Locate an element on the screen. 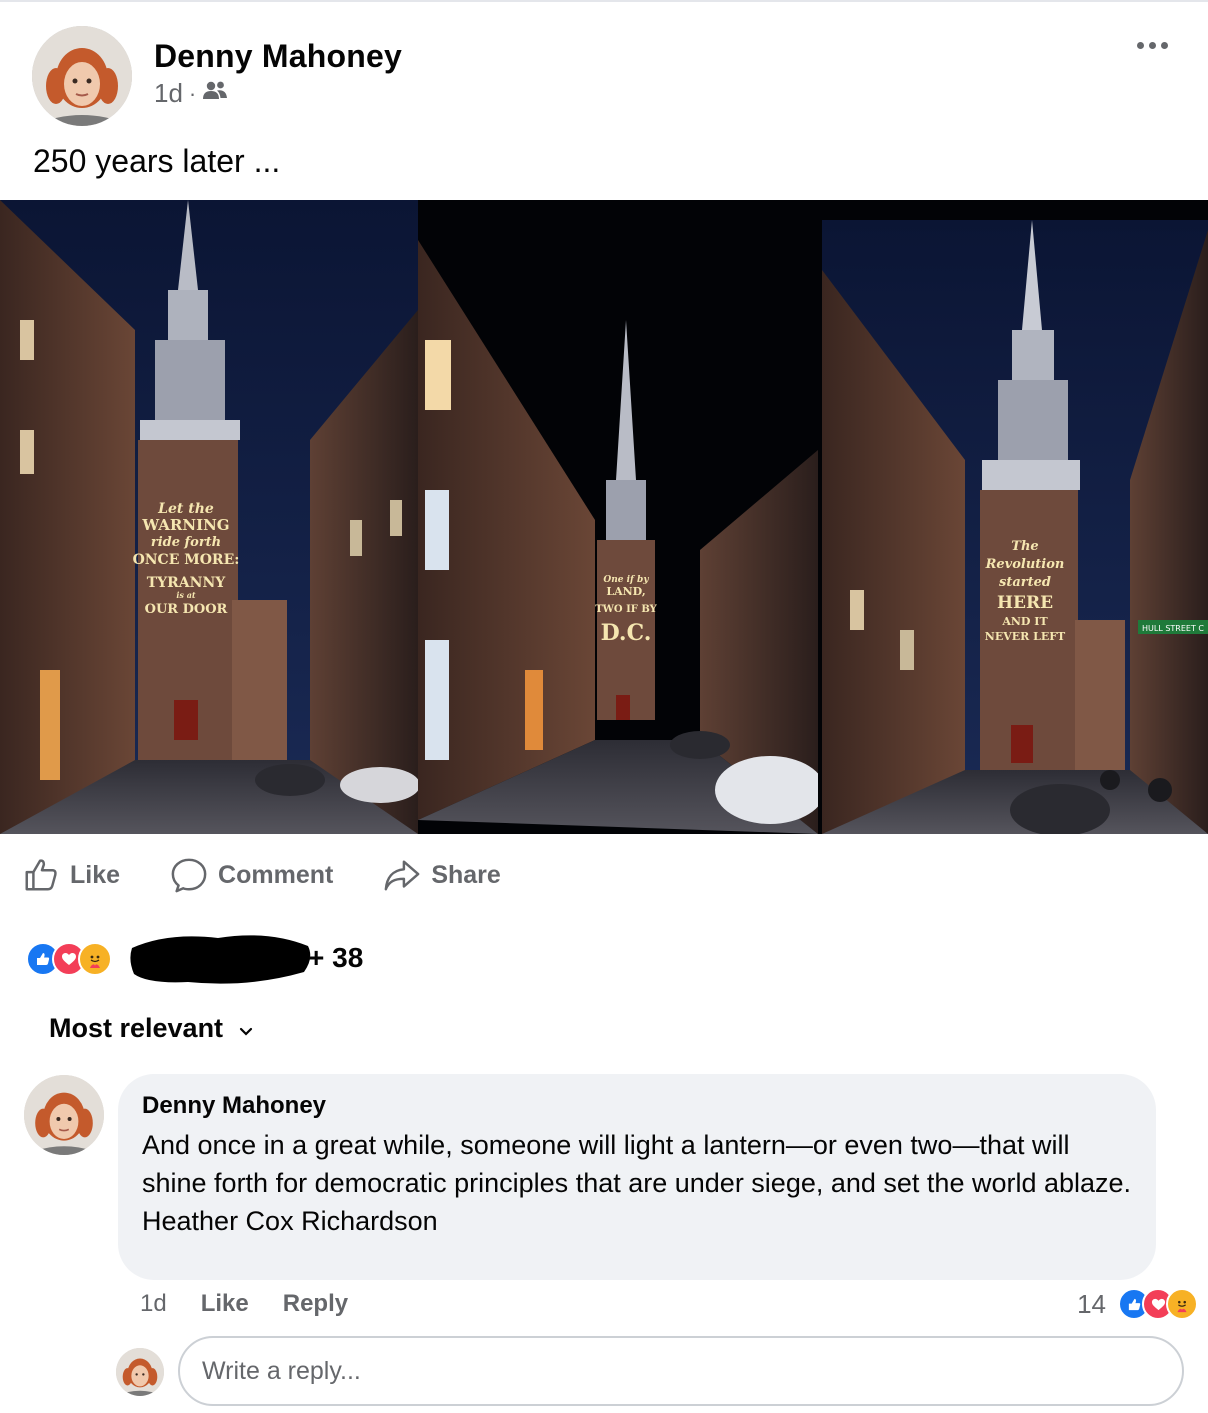 The width and height of the screenshot is (1208, 1413). comment-button: Comment is located at coordinates (251, 875).